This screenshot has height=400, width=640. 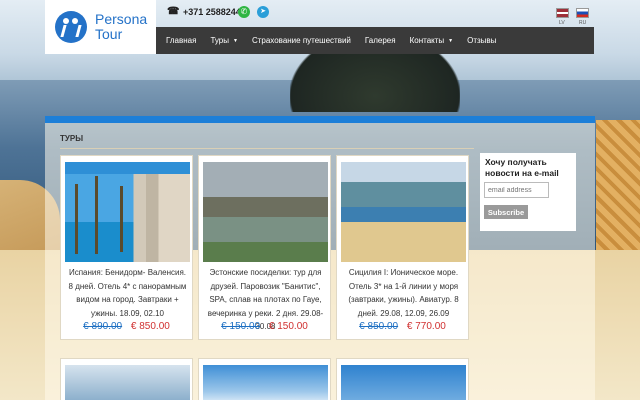 I want to click on nav-item-contacts: Контакты ▼, so click(x=432, y=40).